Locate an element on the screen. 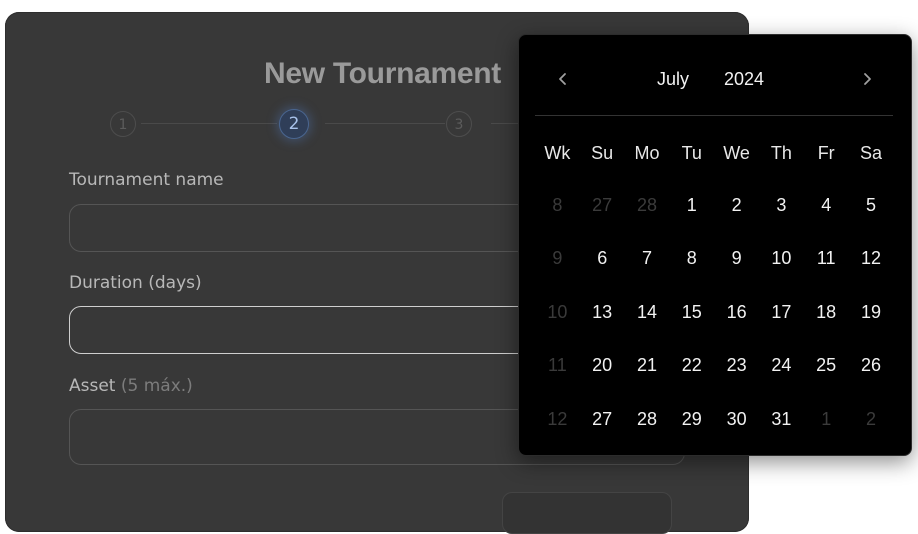  weekday-header: Th is located at coordinates (781, 153).